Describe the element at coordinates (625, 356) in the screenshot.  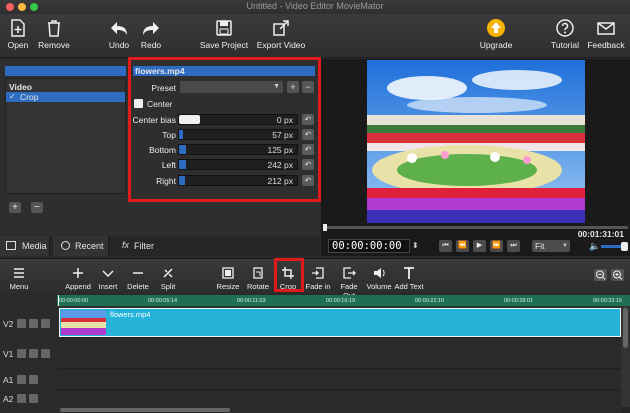
I see `vertical-scrollbar` at that location.